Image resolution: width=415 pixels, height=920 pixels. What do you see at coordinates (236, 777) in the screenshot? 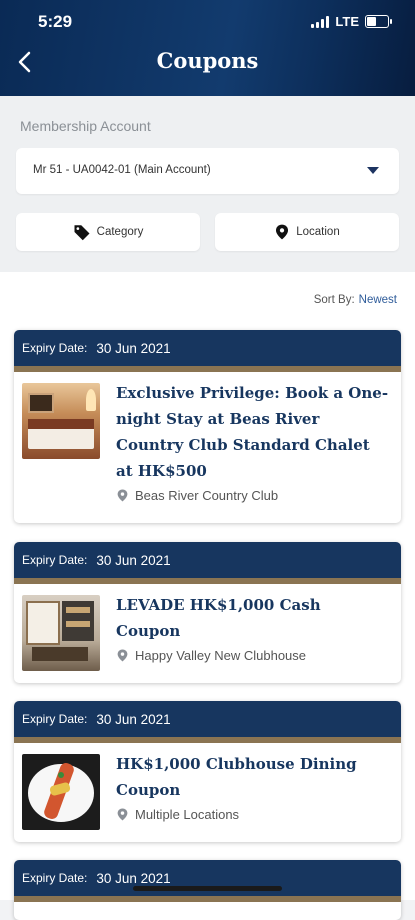
I see `coupon-title: HK$1,000 Clubhouse Dining Coupon` at bounding box center [236, 777].